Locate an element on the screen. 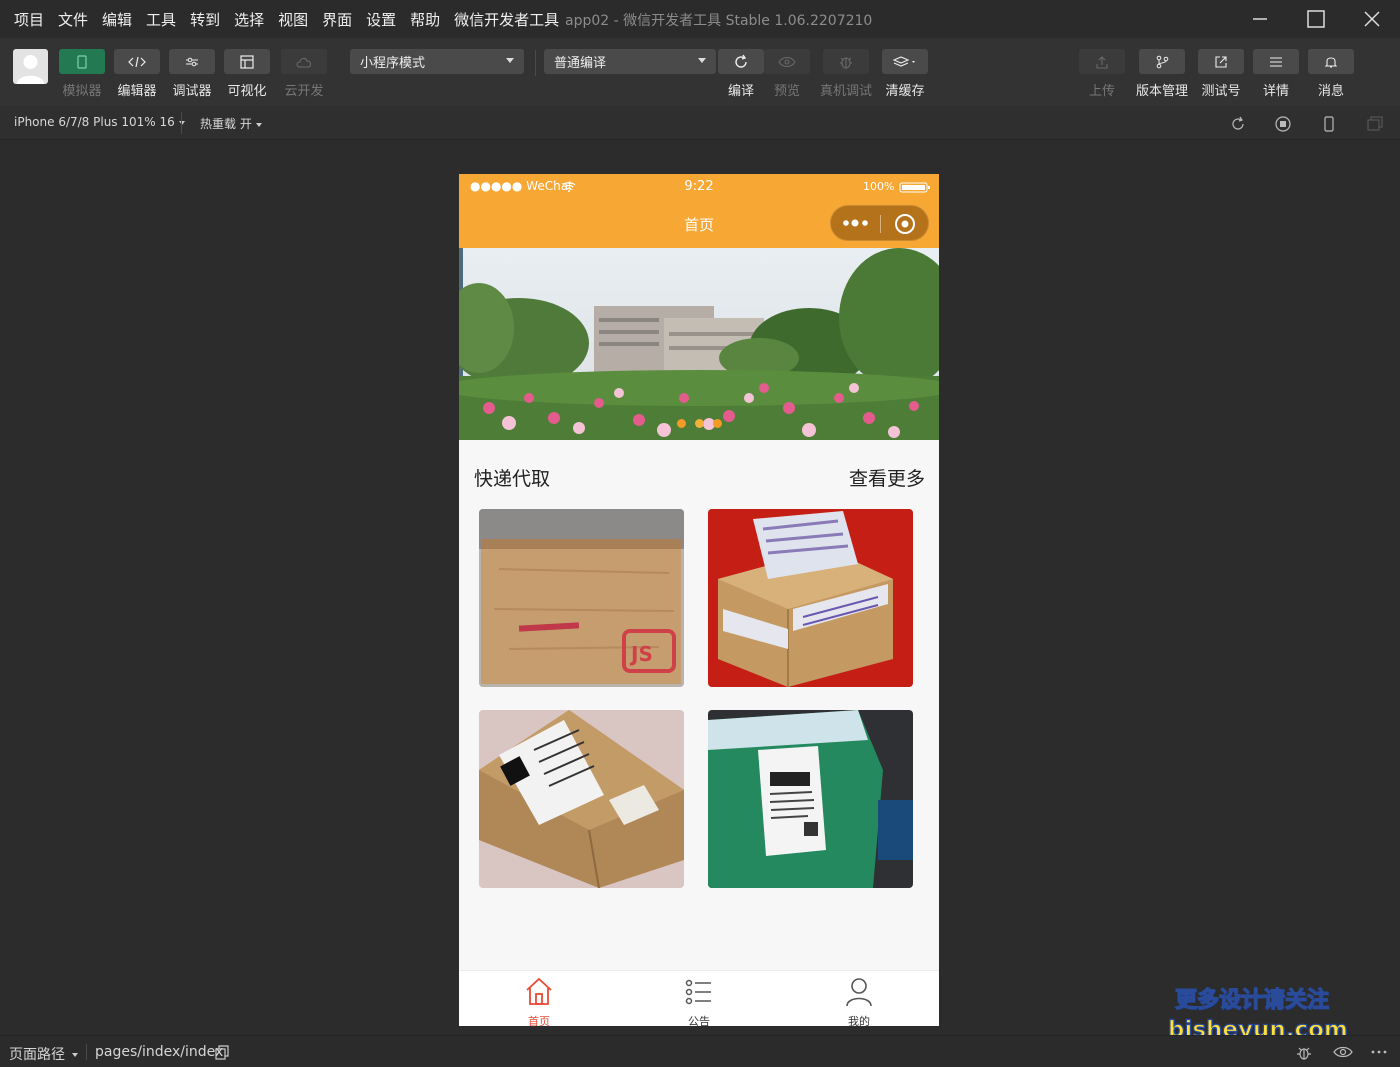 The image size is (1400, 1067). code-icon is located at coordinates (137, 61).